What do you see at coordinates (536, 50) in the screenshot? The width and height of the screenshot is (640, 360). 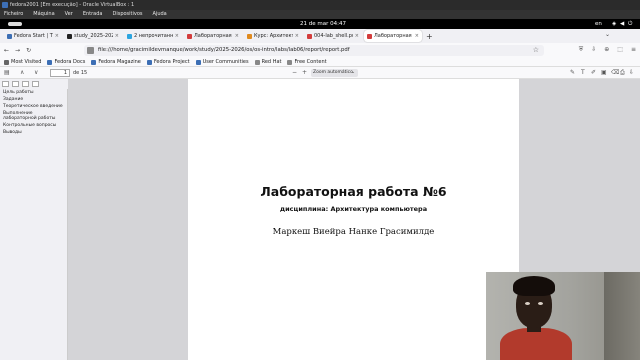 I see `bookmark-star-icon: ☆` at bounding box center [536, 50].